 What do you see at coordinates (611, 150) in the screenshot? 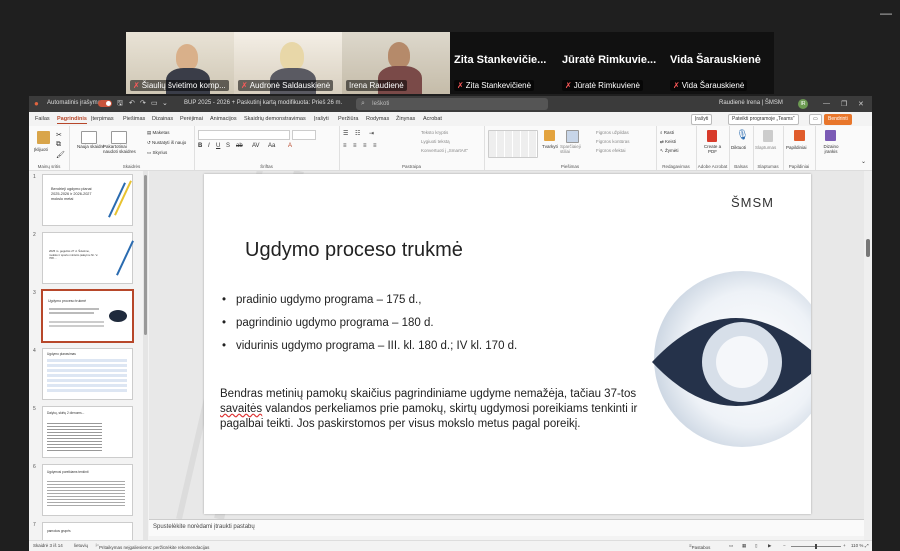
I see `shape-effects-button: Figūros efektai` at bounding box center [611, 150].